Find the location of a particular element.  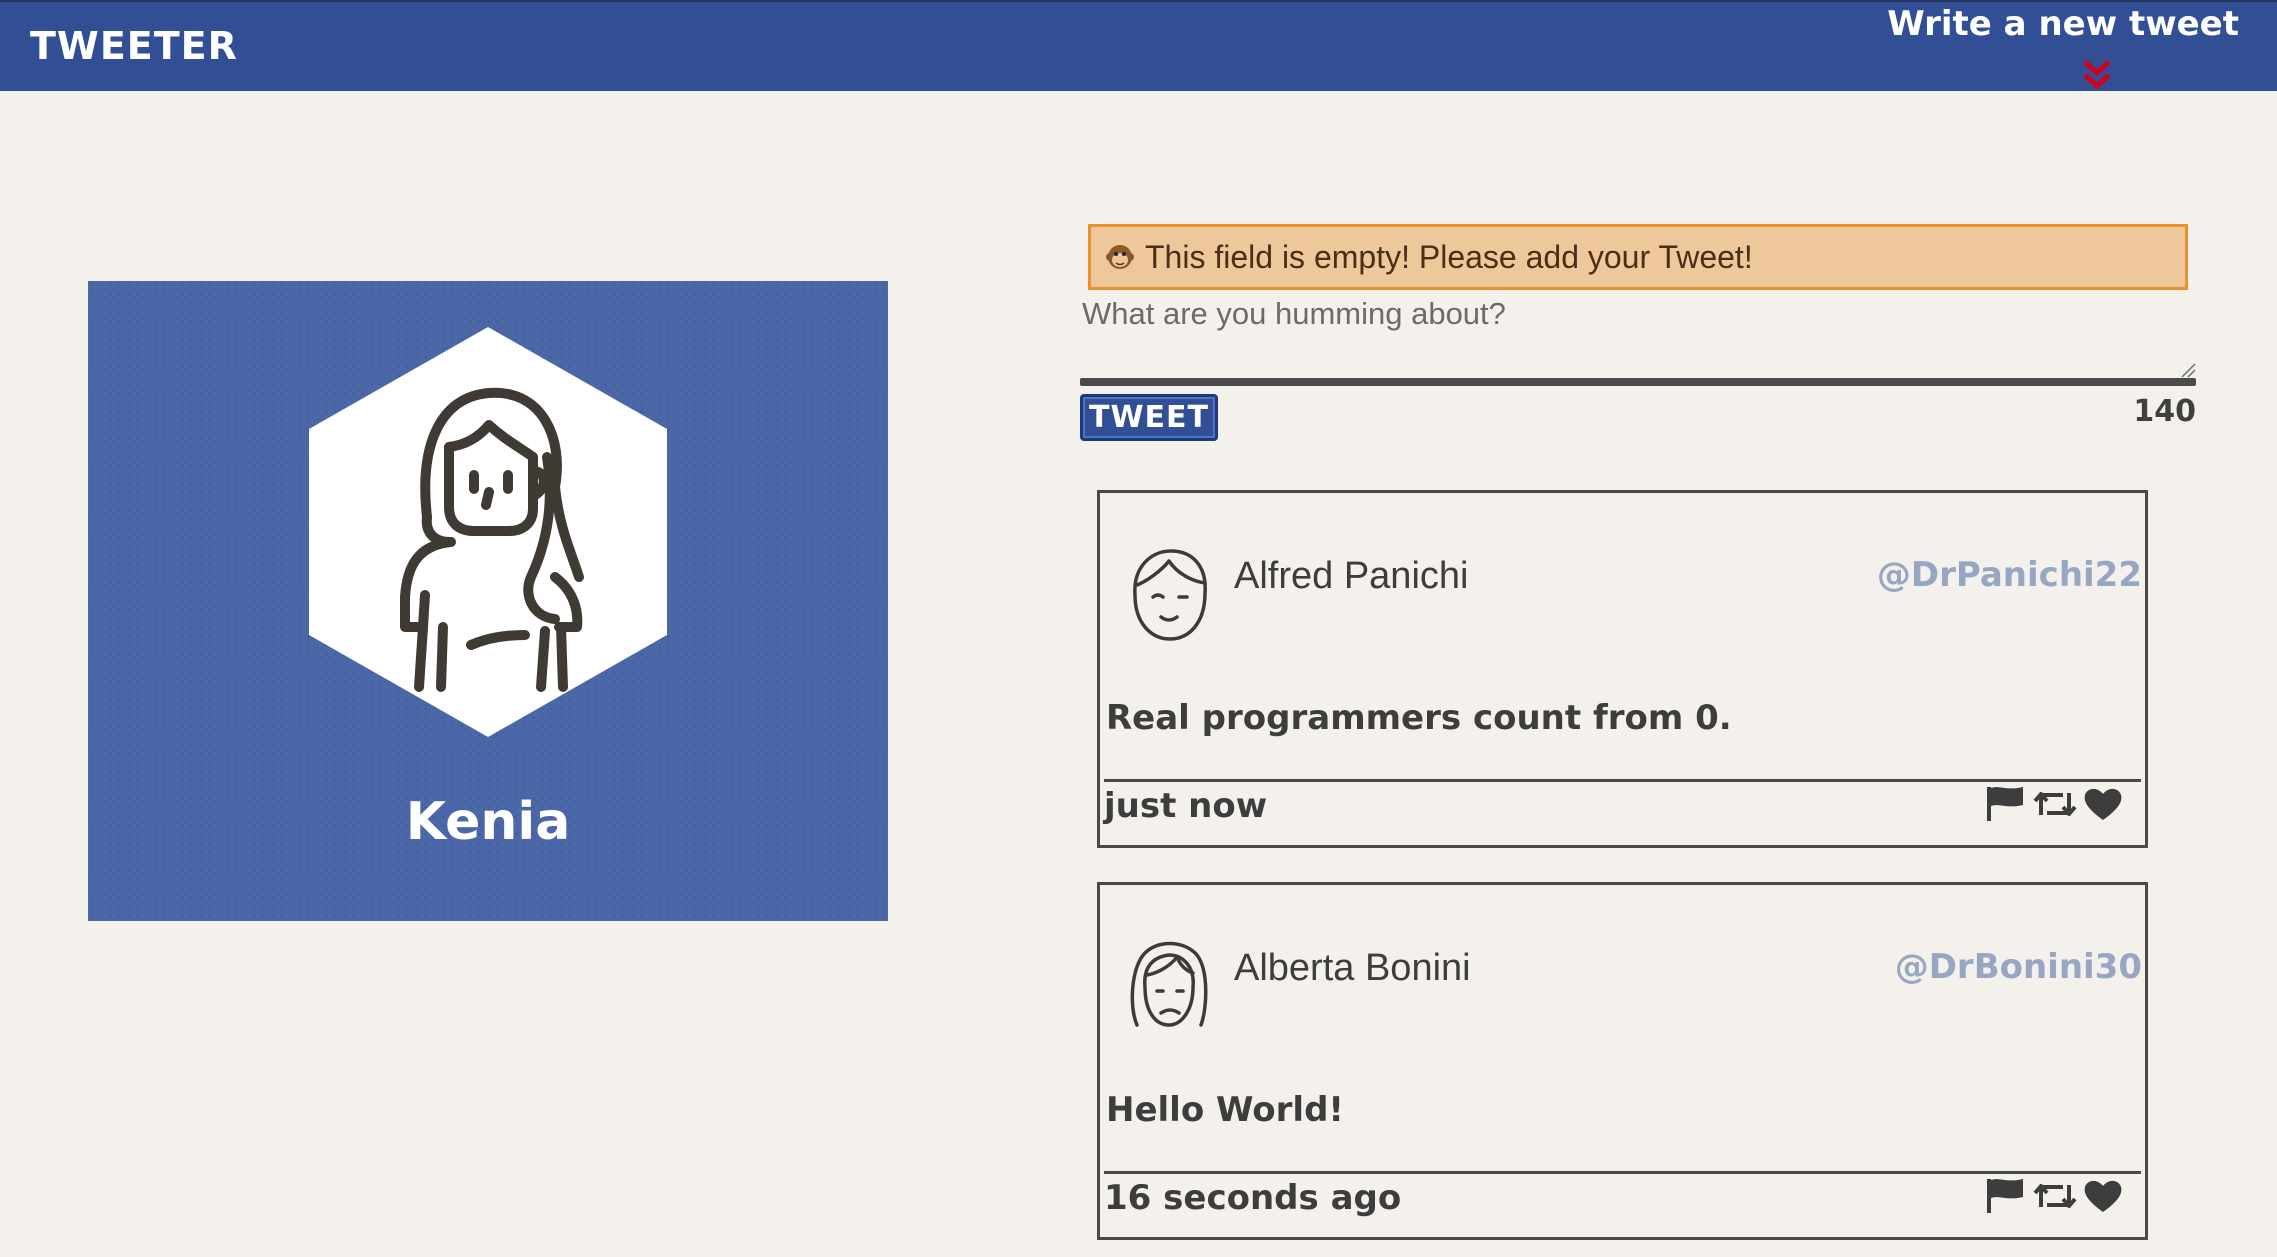

tweet-author-name: Alberta Bonini is located at coordinates (1352, 968).